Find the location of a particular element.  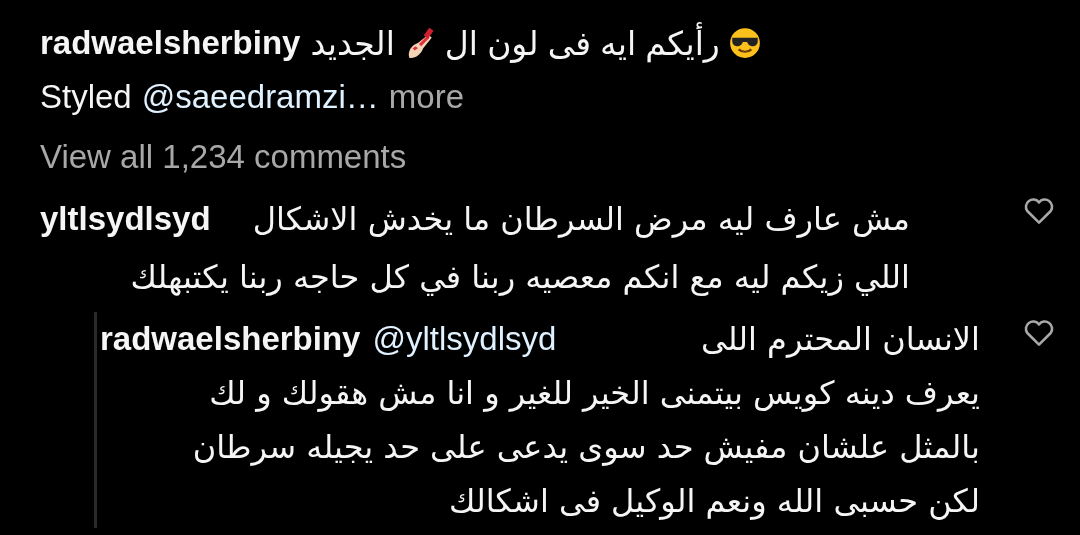

comment-text: اللي زيكم ليه مع انكم معصيه ربنا في كل حاجه ربنا يكتبهلك is located at coordinates (520, 277).